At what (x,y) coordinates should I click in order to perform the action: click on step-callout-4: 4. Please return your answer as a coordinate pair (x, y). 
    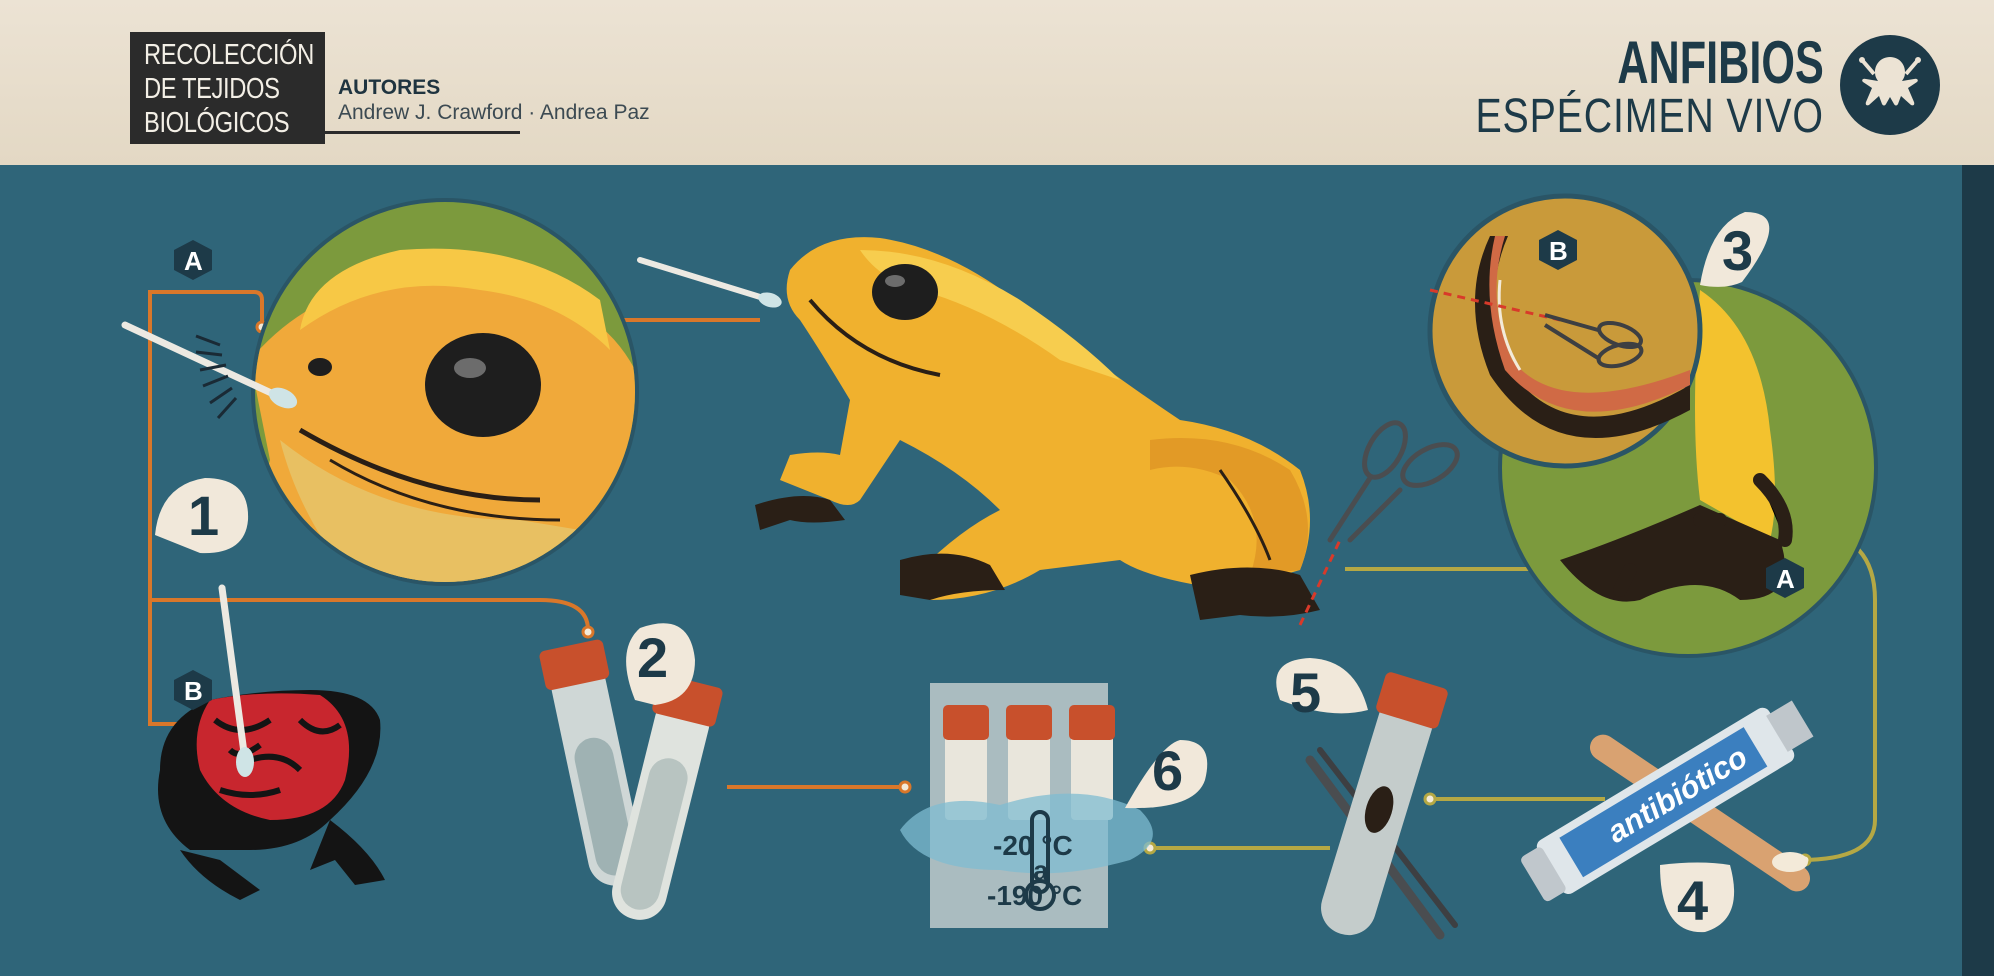
    Looking at the image, I should click on (1697, 897).